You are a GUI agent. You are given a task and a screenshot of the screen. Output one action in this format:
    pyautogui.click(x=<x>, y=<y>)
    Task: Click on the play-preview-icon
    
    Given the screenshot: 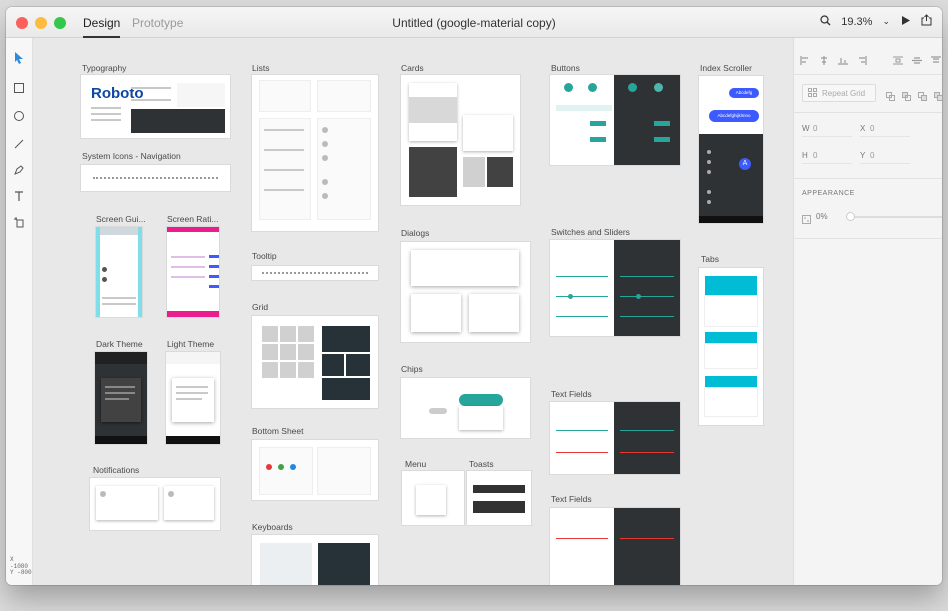 What is the action you would take?
    pyautogui.click(x=905, y=22)
    